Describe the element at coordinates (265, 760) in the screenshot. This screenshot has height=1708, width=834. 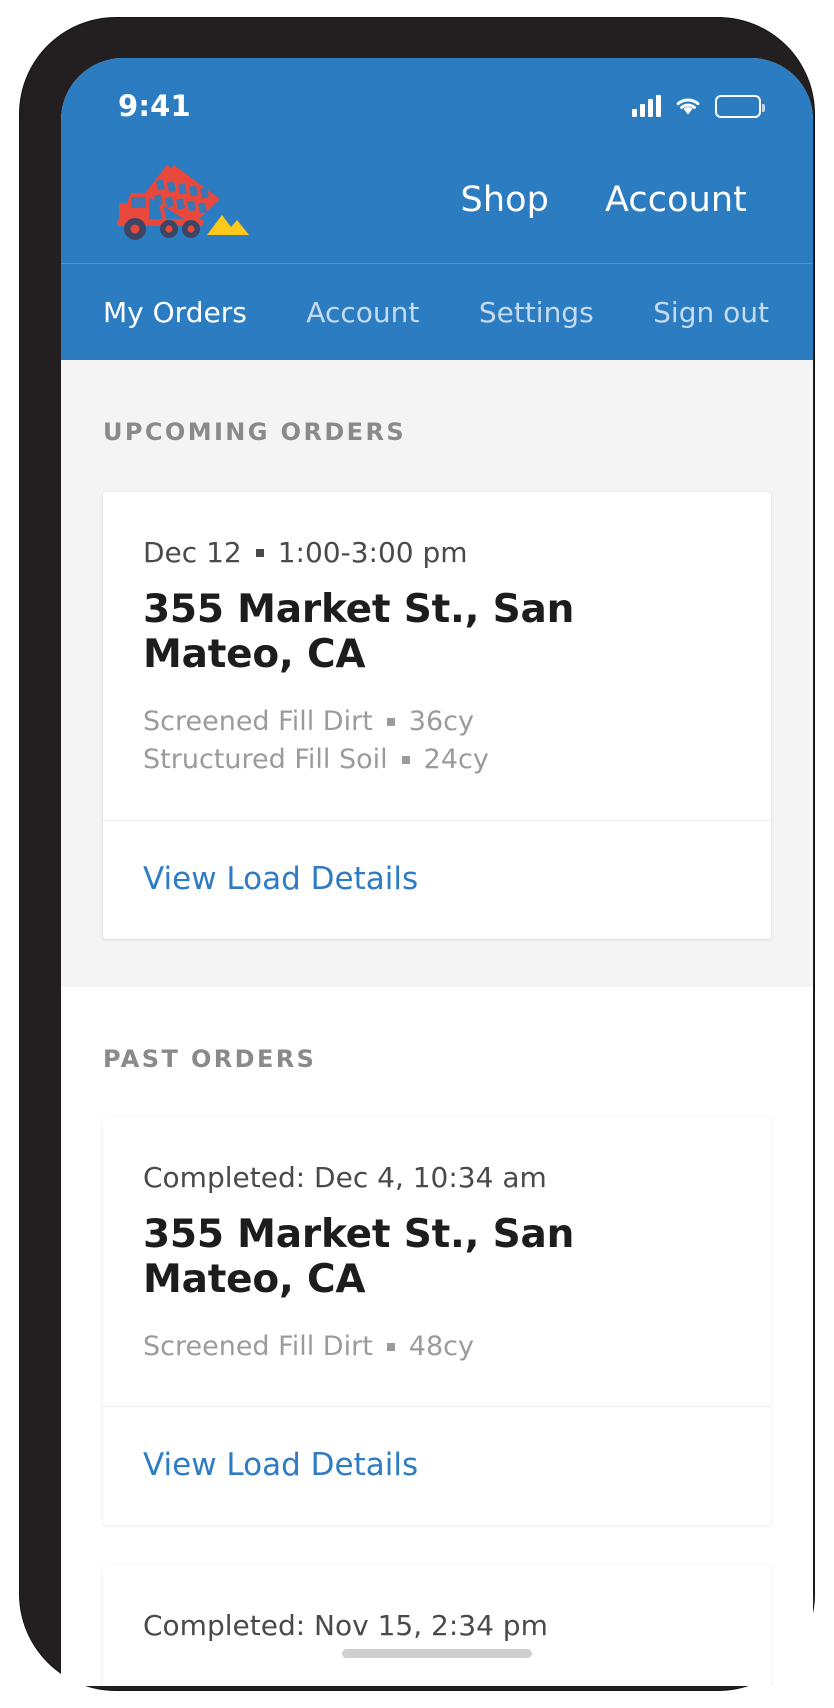
I see `material-name: Structured Fill Soil` at that location.